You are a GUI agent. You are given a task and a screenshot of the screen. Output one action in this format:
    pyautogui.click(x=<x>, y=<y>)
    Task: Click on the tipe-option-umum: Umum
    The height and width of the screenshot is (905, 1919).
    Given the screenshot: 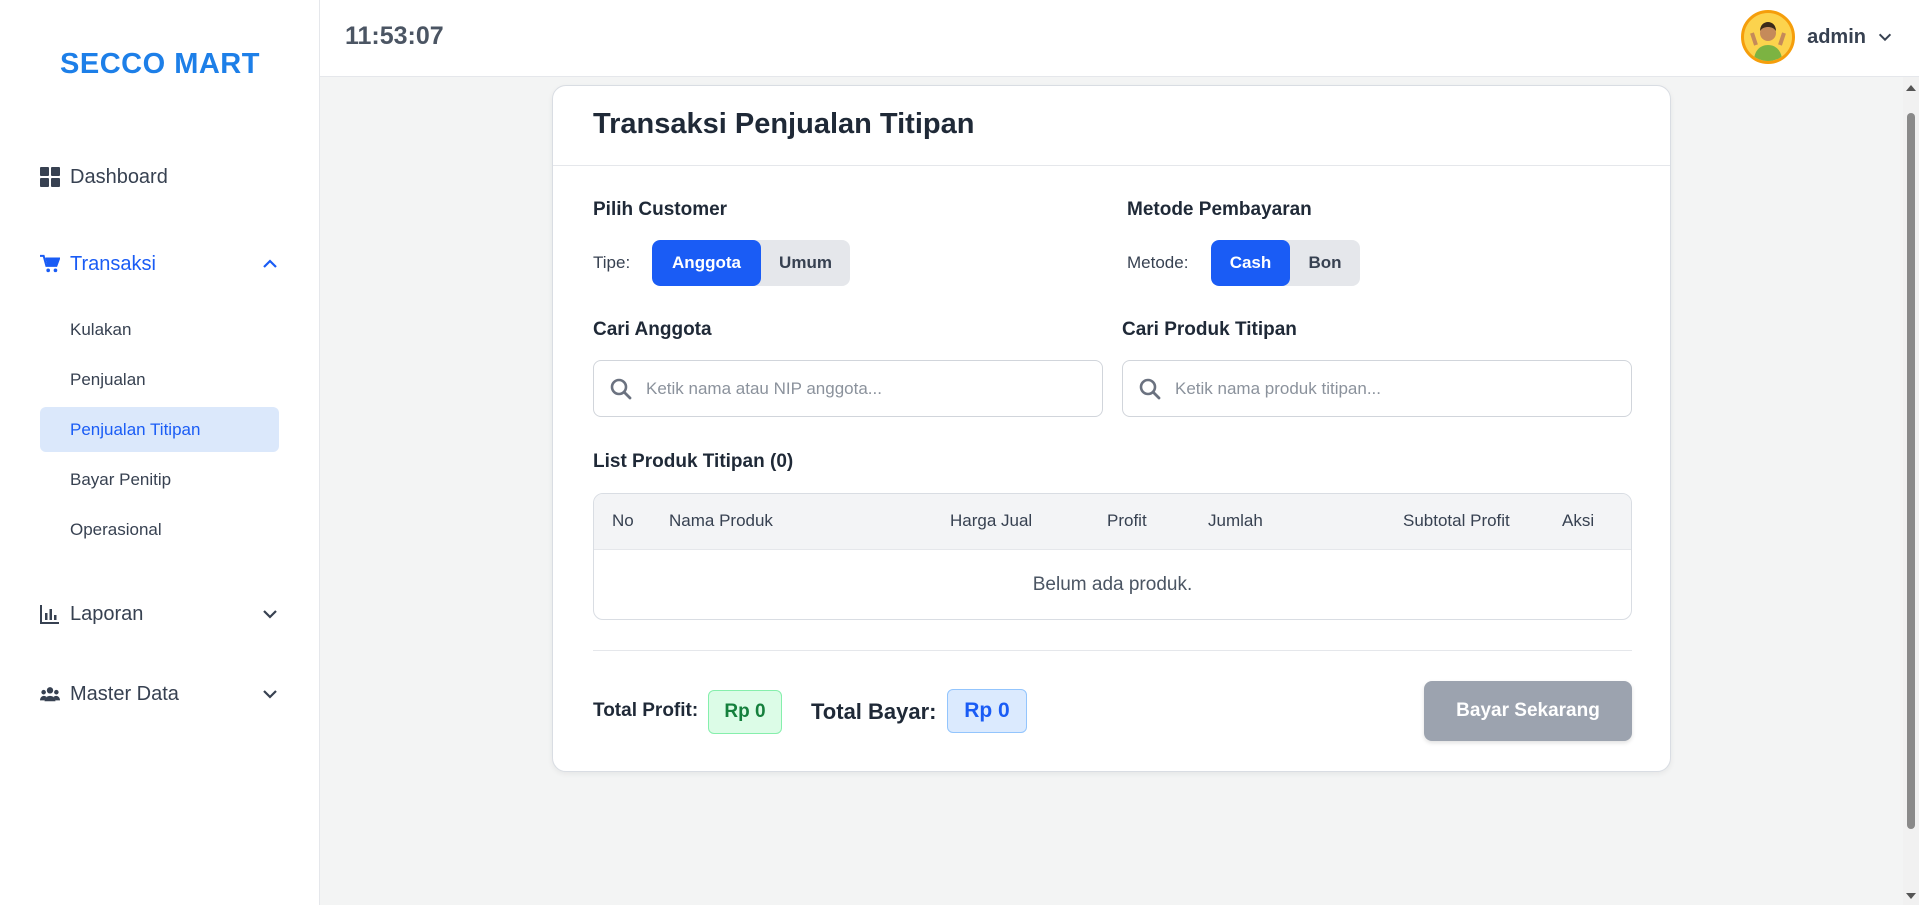 What is the action you would take?
    pyautogui.click(x=805, y=263)
    